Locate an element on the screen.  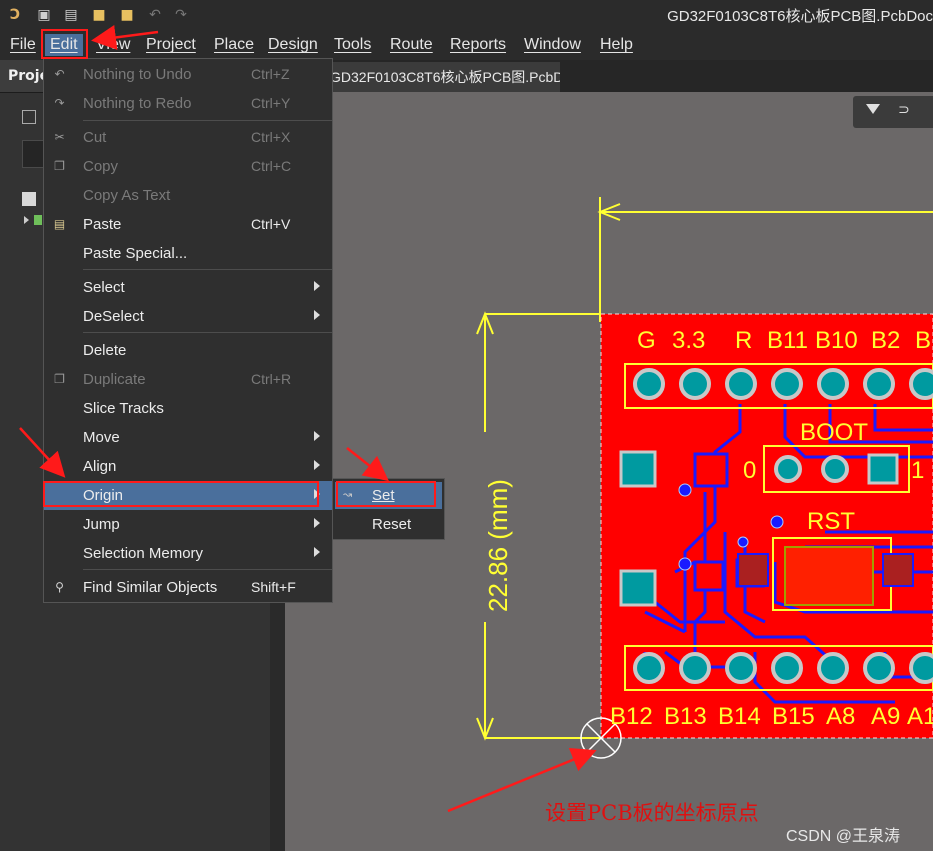
menu-item-copy-as-text: Copy As Text is located at coordinates (188, 195).